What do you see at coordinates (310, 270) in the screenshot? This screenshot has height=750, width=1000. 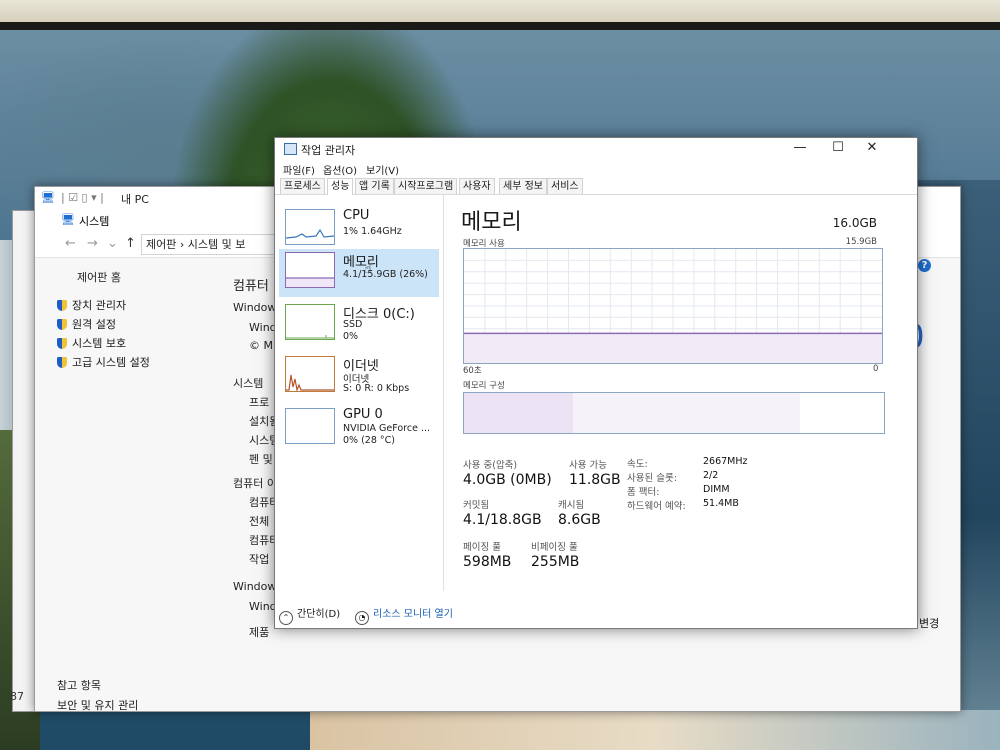 I see `memory-thumbnail-graph` at bounding box center [310, 270].